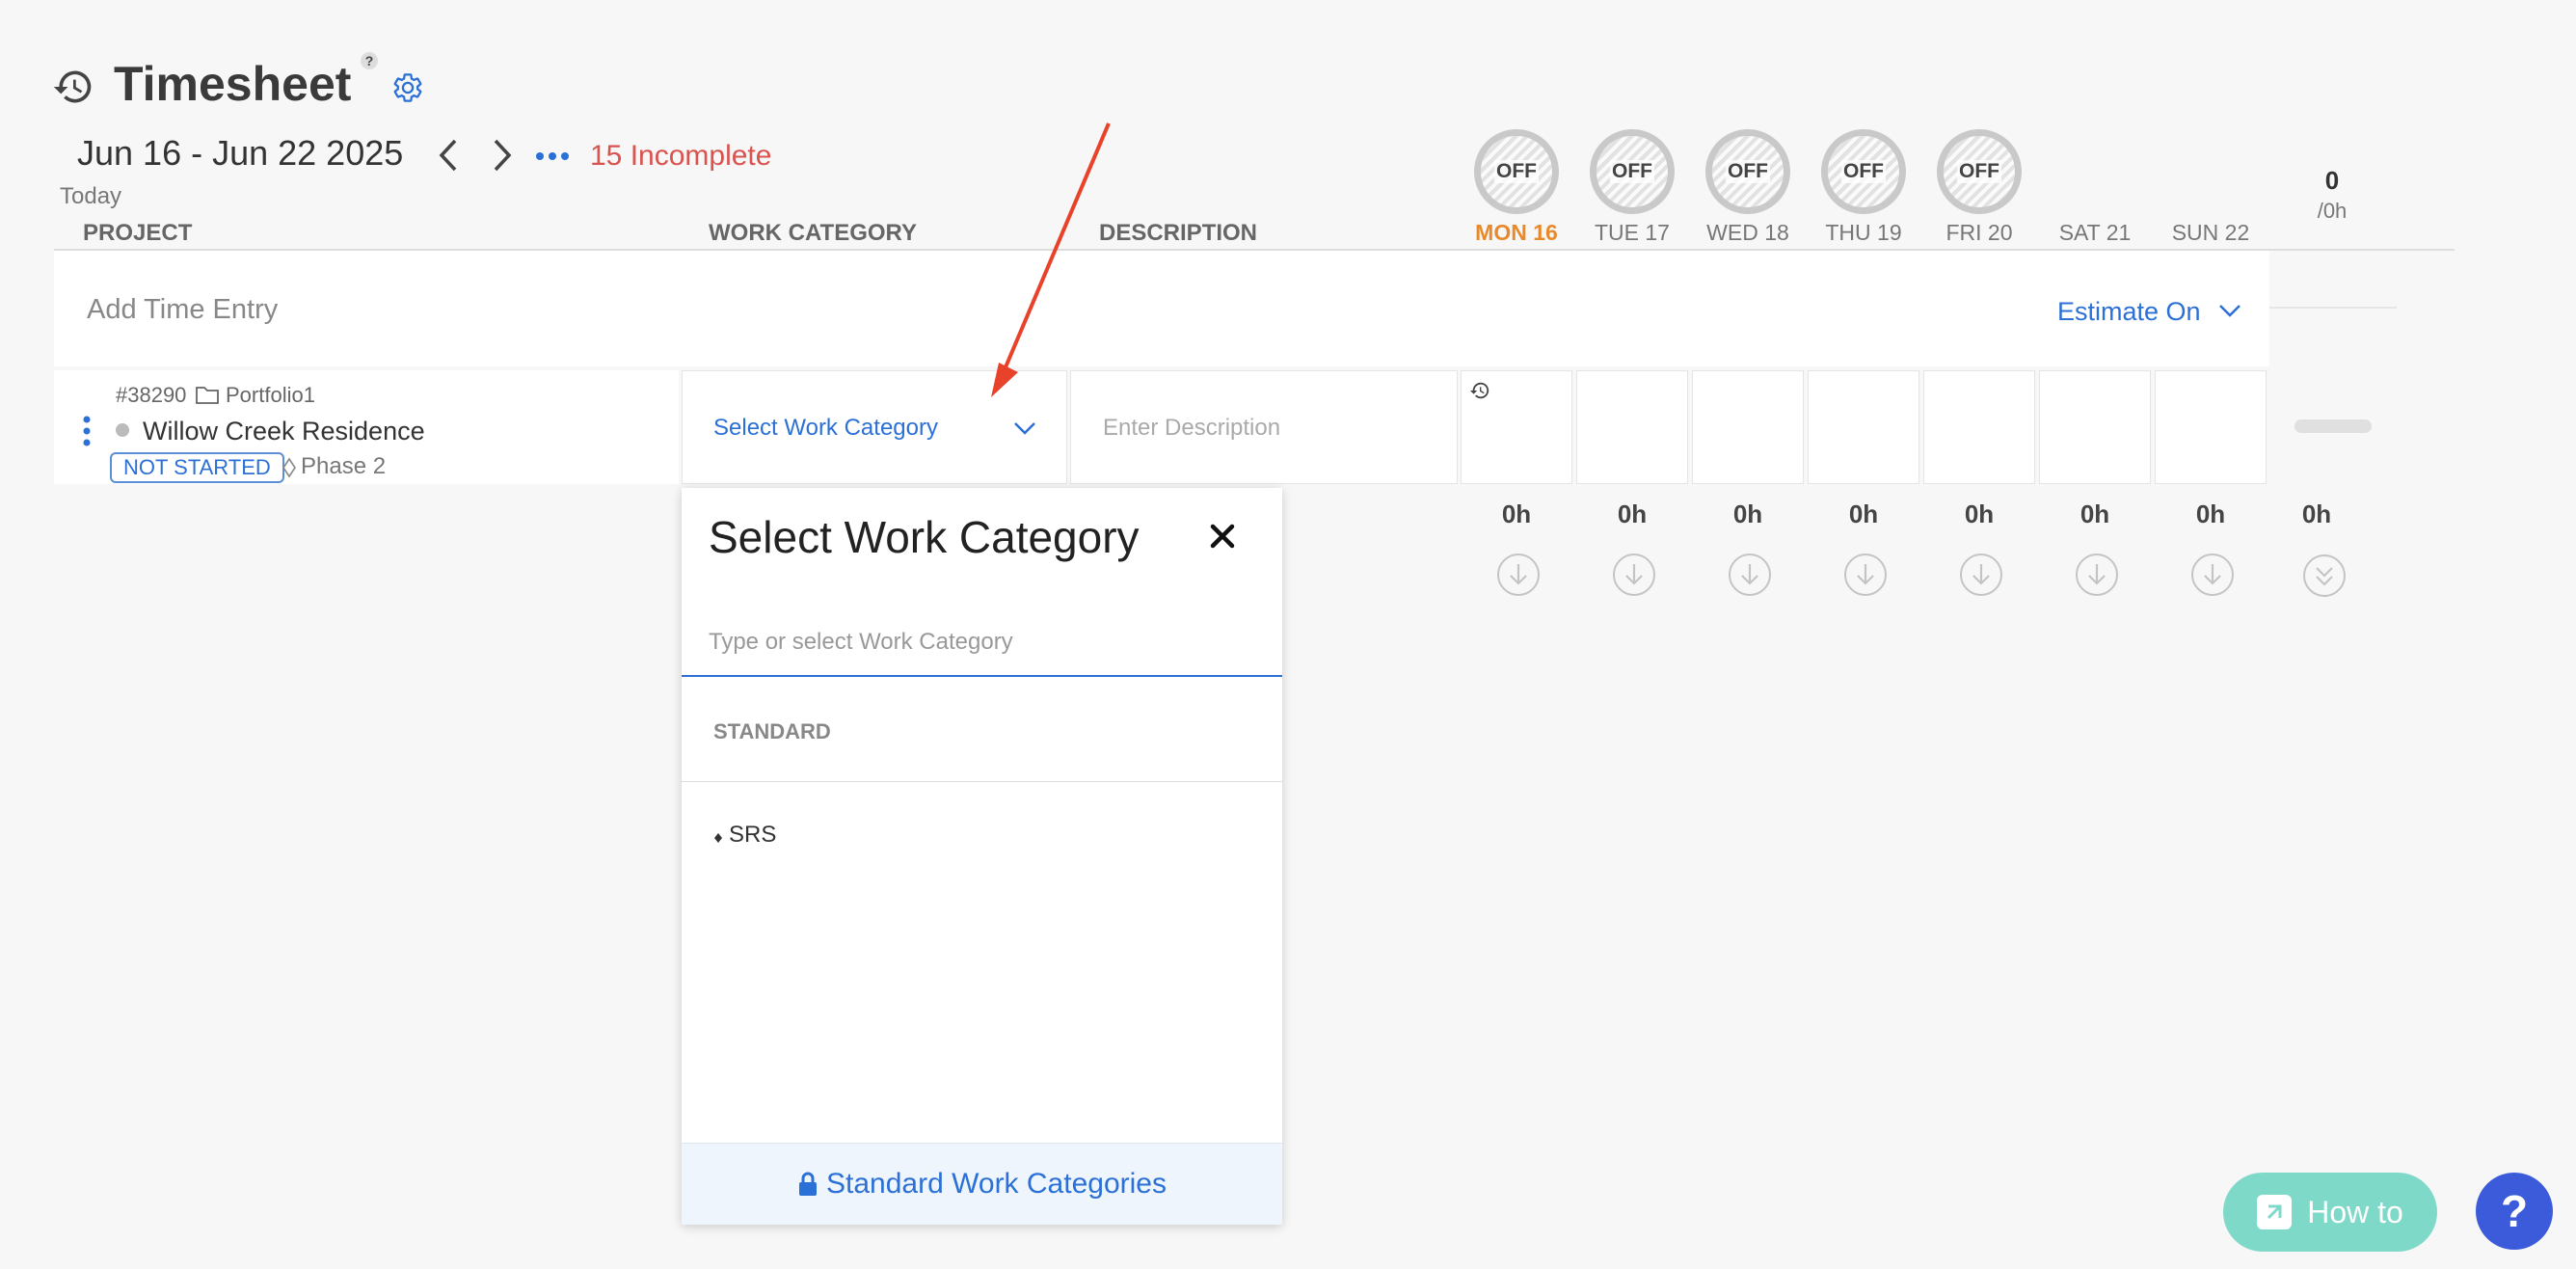 The image size is (2576, 1269). Describe the element at coordinates (1223, 536) in the screenshot. I see `close-icon` at that location.